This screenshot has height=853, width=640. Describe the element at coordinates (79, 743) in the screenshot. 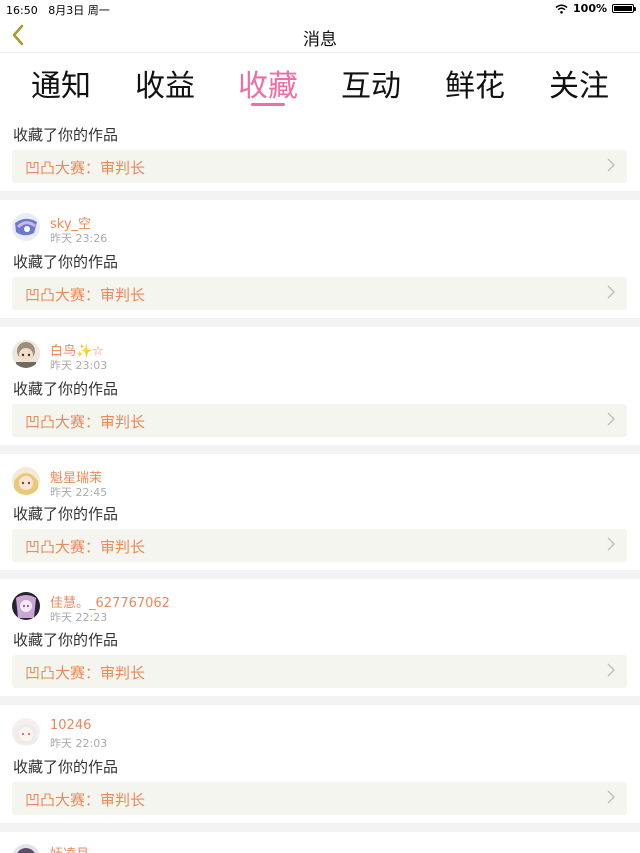

I see `timestamp: 昨天 22:03` at that location.